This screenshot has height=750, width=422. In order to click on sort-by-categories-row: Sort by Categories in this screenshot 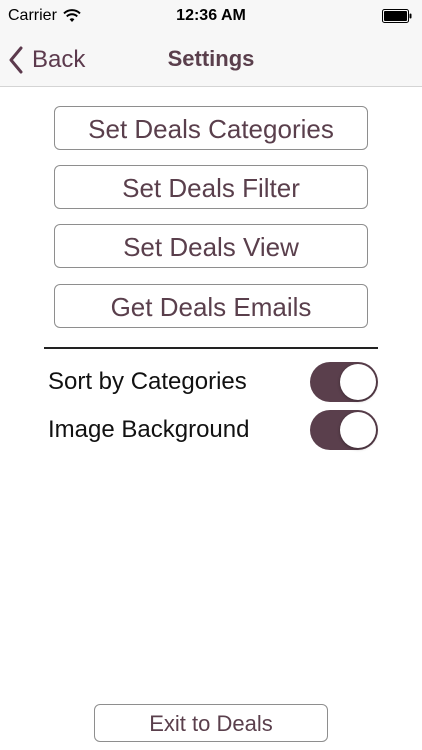, I will do `click(213, 382)`.